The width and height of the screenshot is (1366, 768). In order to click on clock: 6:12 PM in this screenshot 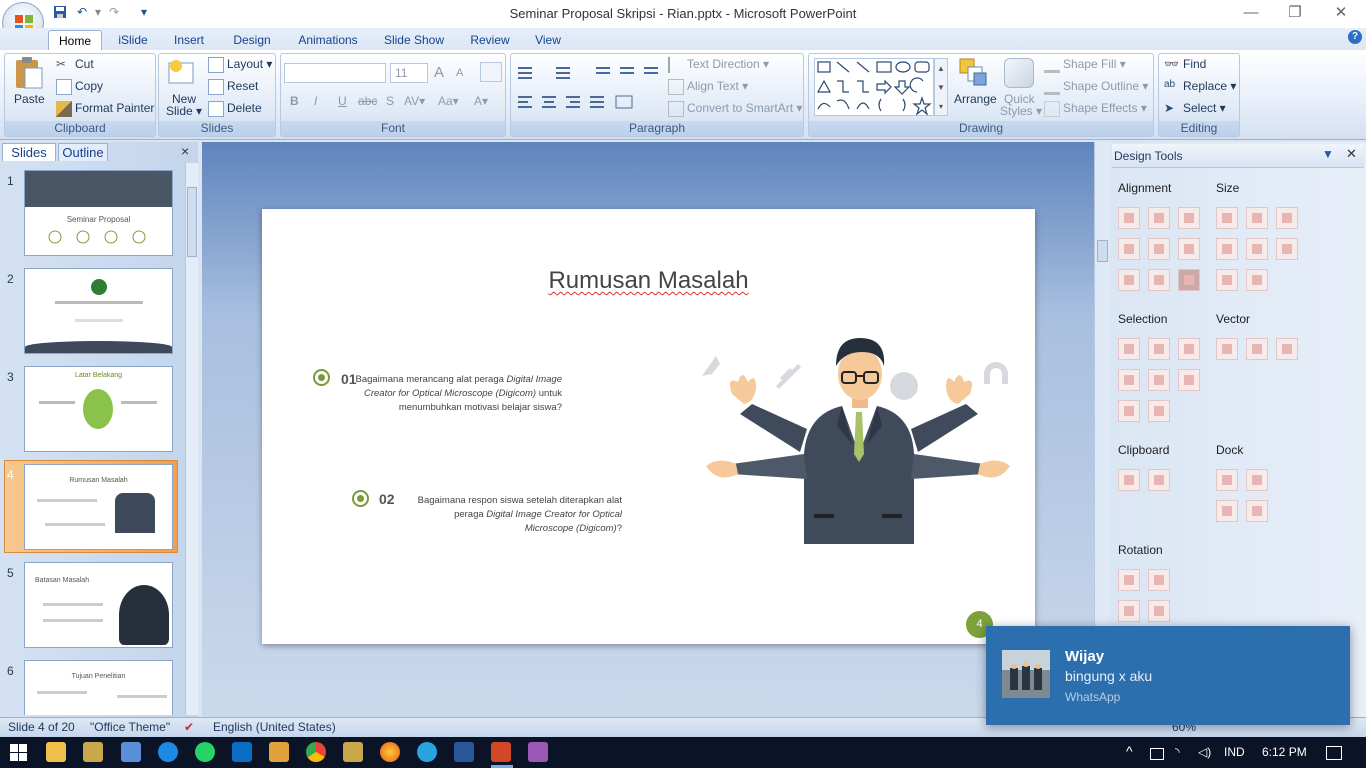, I will do `click(1284, 752)`.